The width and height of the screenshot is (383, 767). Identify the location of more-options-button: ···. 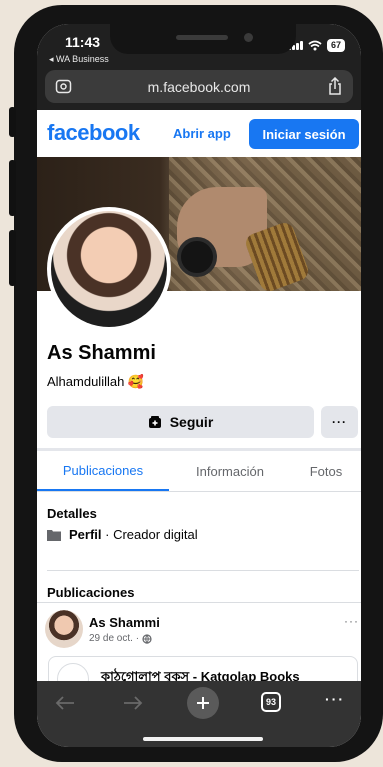
(339, 422).